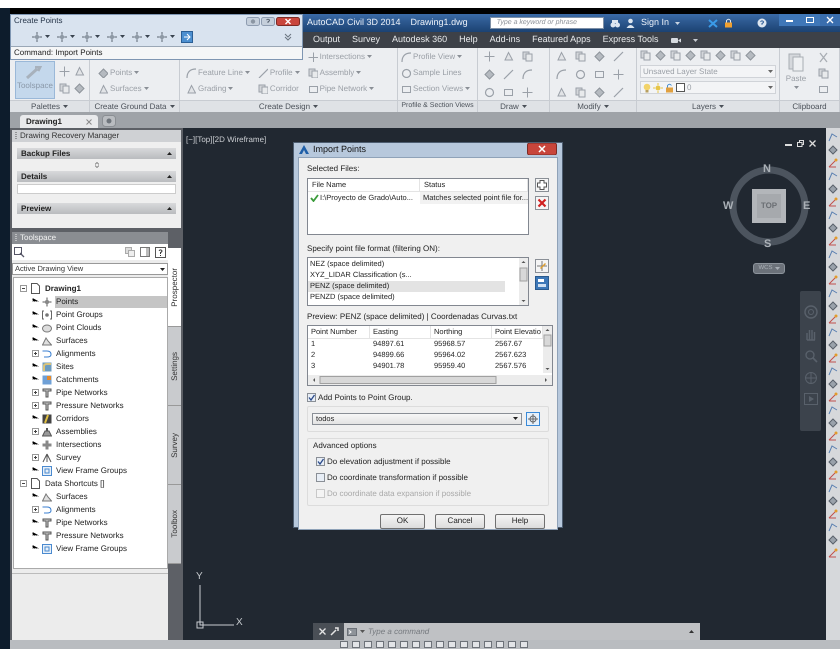 The height and width of the screenshot is (649, 840). Describe the element at coordinates (284, 106) in the screenshot. I see `panel-title: Create Design` at that location.